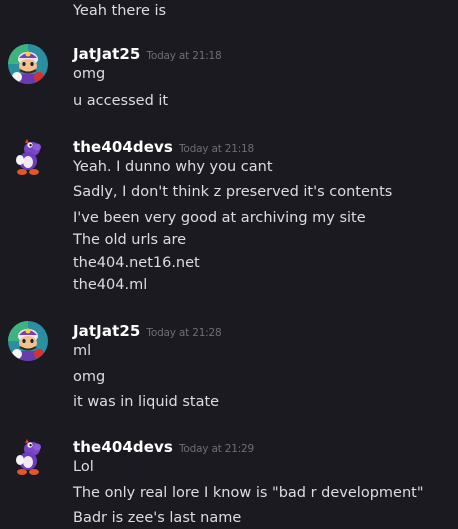 This screenshot has width=458, height=529. What do you see at coordinates (110, 285) in the screenshot?
I see `message-text: the404.ml` at bounding box center [110, 285].